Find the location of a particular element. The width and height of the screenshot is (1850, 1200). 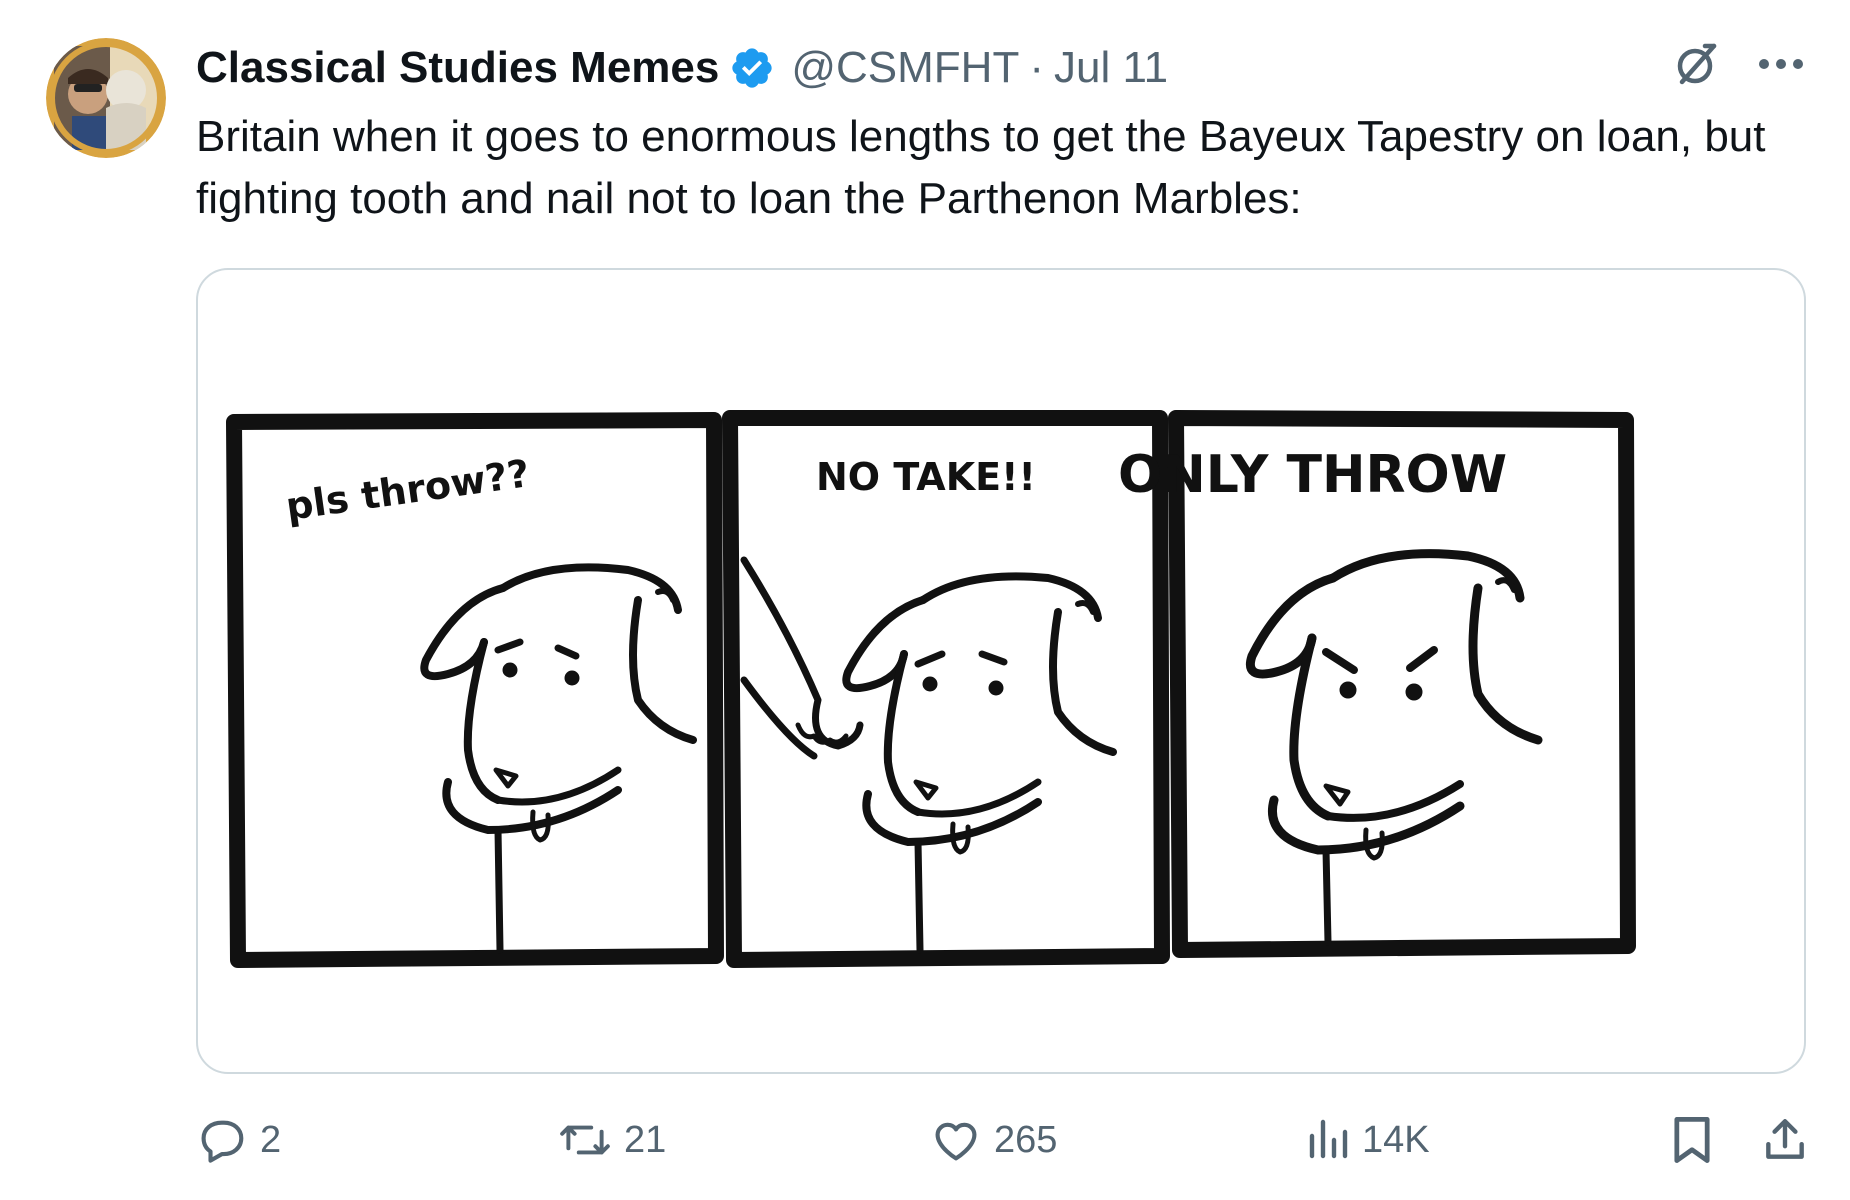

like-button: 265 is located at coordinates (993, 1140).